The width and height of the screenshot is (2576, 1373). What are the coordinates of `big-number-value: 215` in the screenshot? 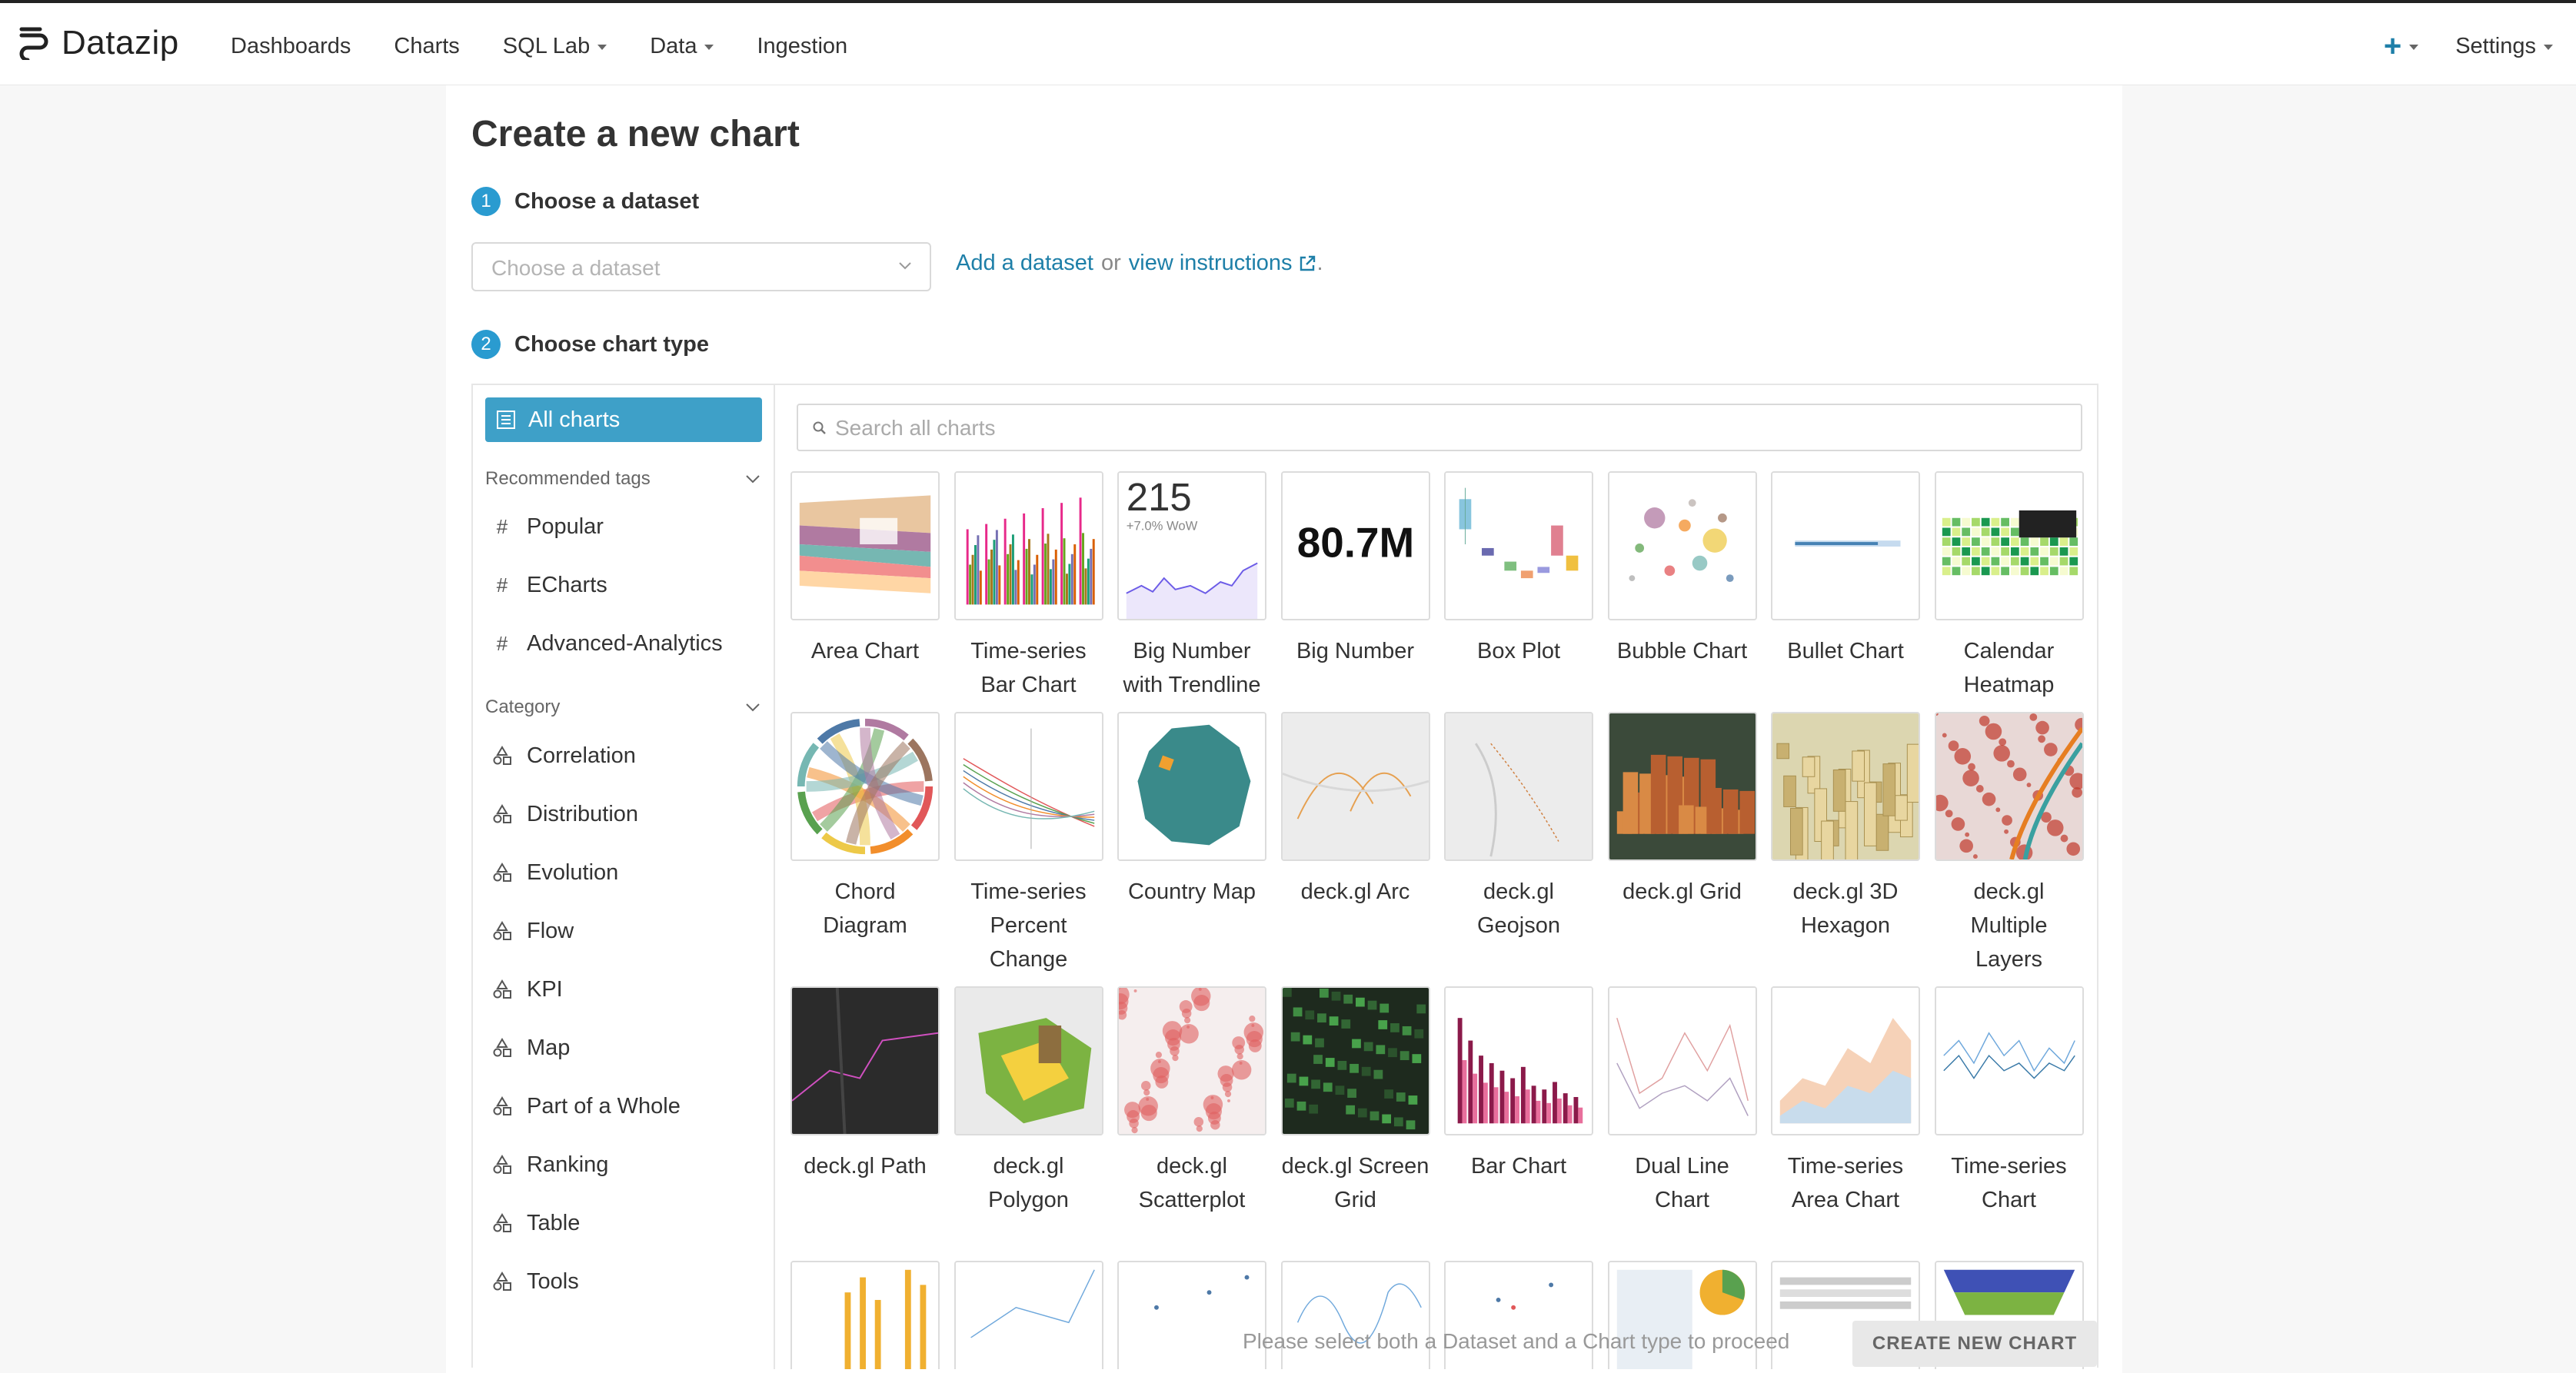 It's located at (1159, 497).